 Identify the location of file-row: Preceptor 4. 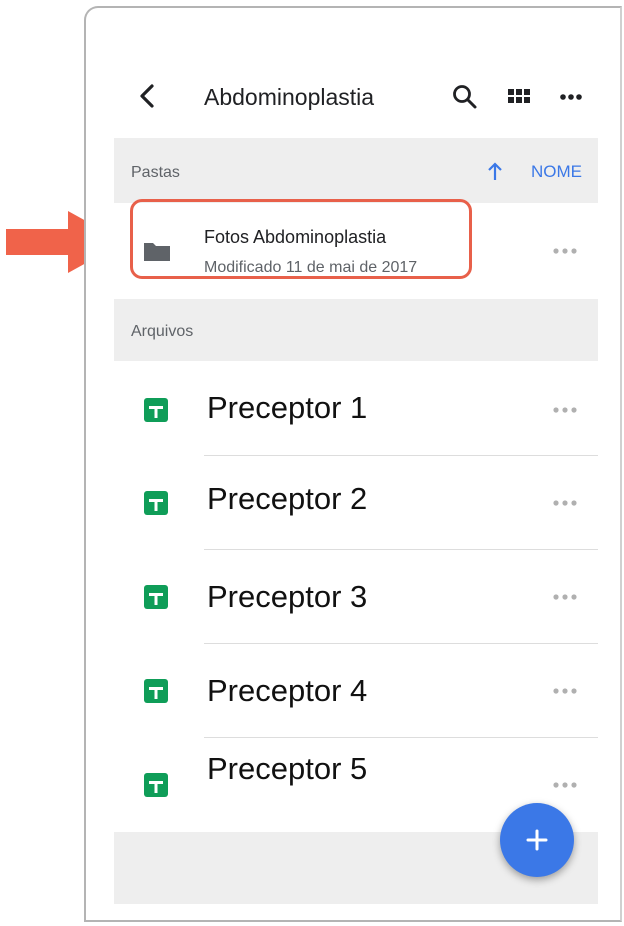
(356, 690).